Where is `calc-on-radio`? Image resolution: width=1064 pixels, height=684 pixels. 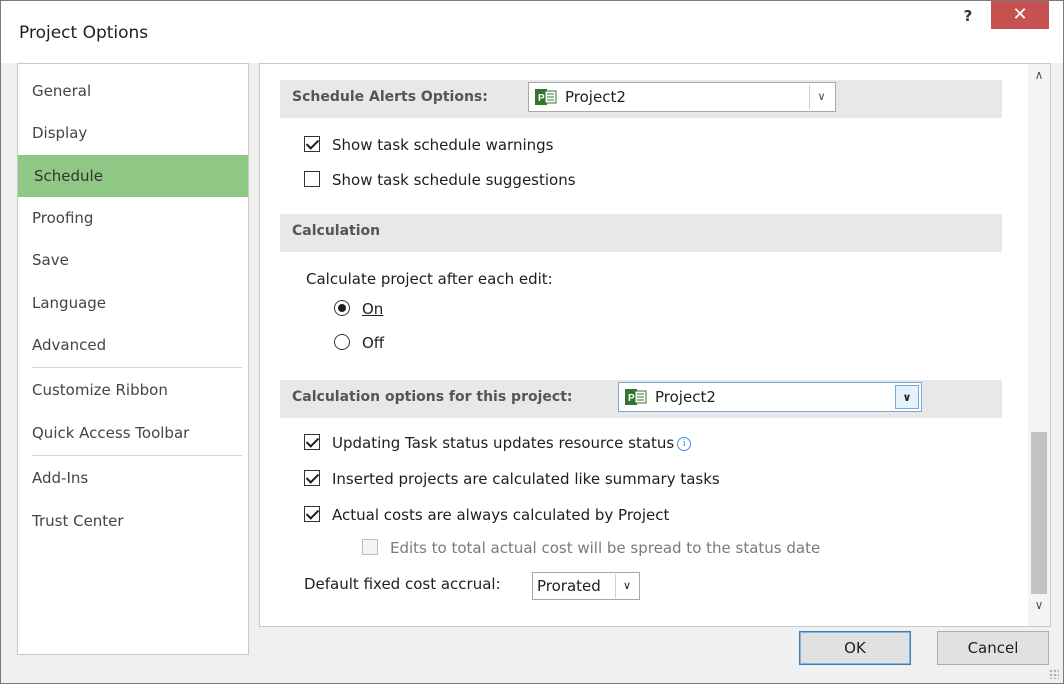
calc-on-radio is located at coordinates (342, 308).